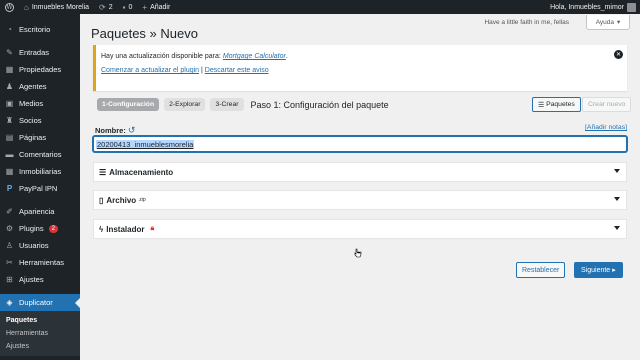 Image resolution: width=640 pixels, height=360 pixels. What do you see at coordinates (9, 211) in the screenshot?
I see `brush-icon: ✐` at bounding box center [9, 211].